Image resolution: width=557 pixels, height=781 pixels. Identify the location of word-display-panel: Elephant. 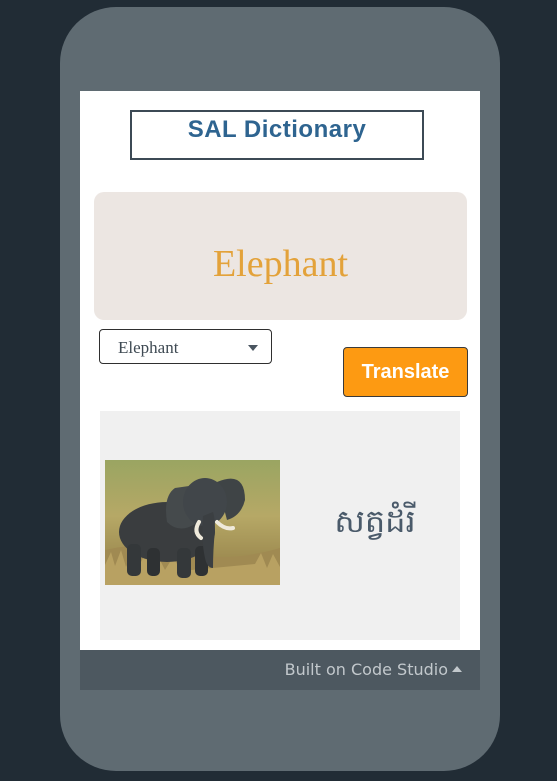
(280, 256).